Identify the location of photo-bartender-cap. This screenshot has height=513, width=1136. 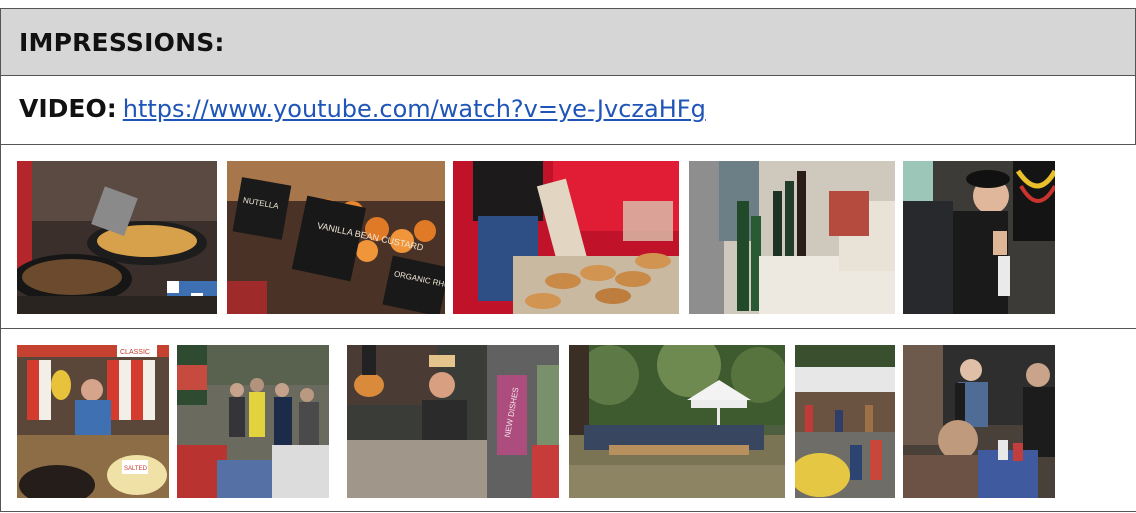
(979, 237).